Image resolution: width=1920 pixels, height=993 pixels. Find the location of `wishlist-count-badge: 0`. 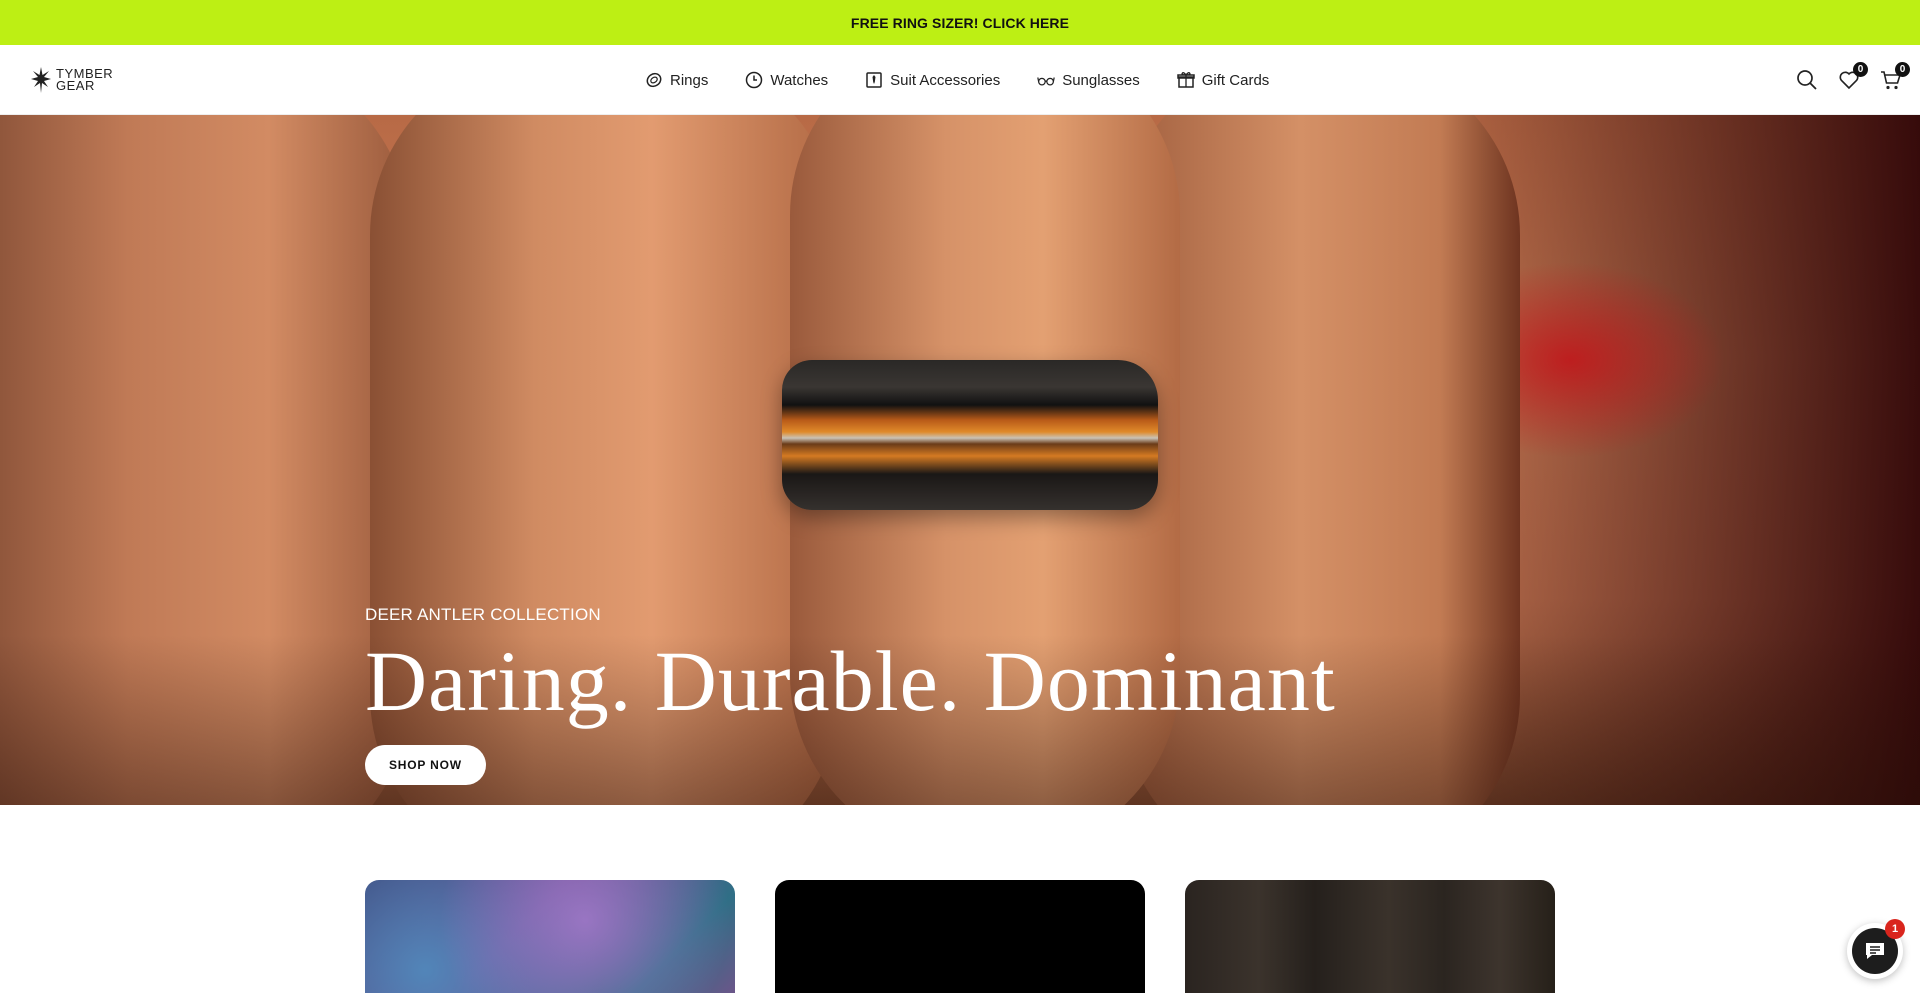

wishlist-count-badge: 0 is located at coordinates (1860, 69).